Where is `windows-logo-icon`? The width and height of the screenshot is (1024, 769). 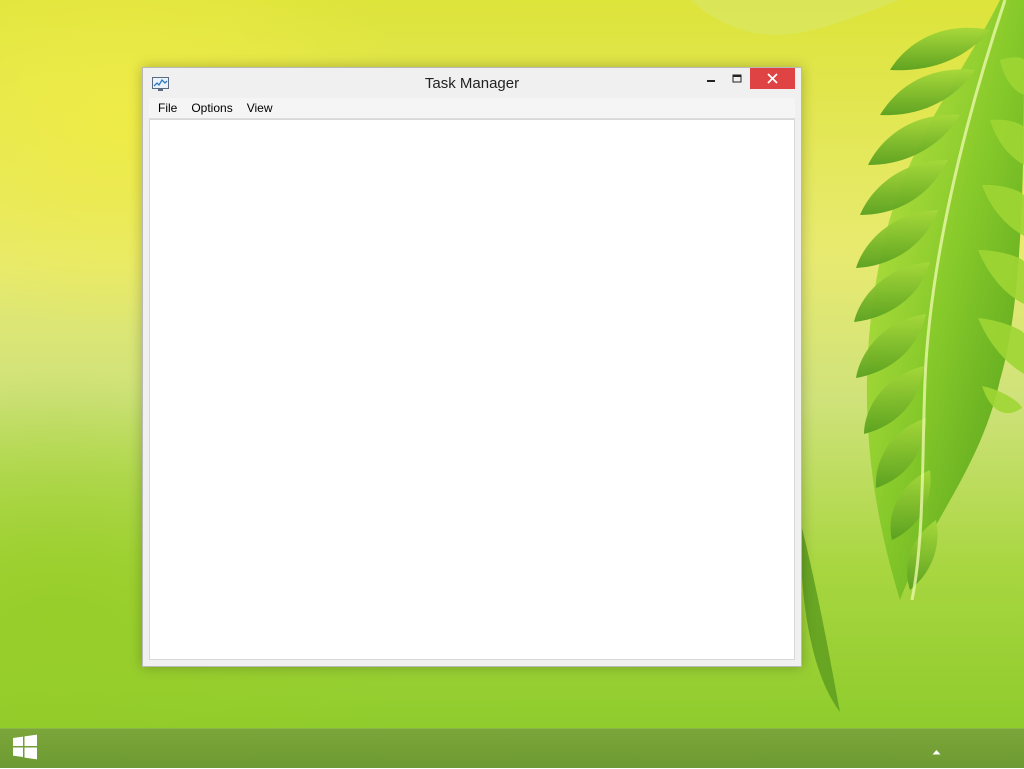 windows-logo-icon is located at coordinates (25, 749).